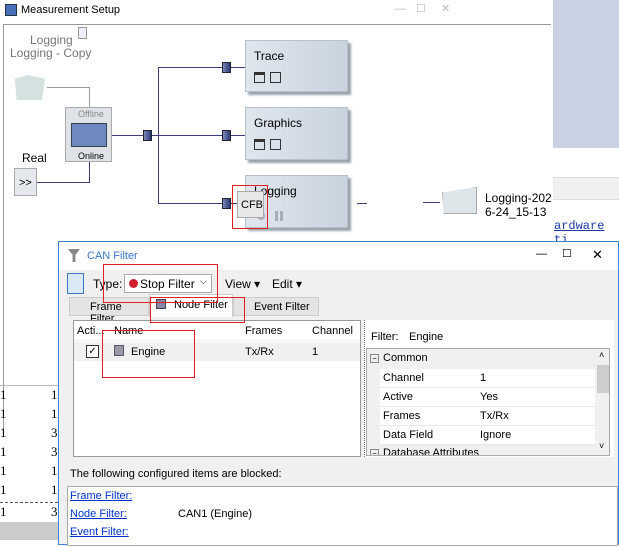 This screenshot has height=546, width=619. What do you see at coordinates (385, 337) in the screenshot?
I see `filter-label: Filter:` at bounding box center [385, 337].